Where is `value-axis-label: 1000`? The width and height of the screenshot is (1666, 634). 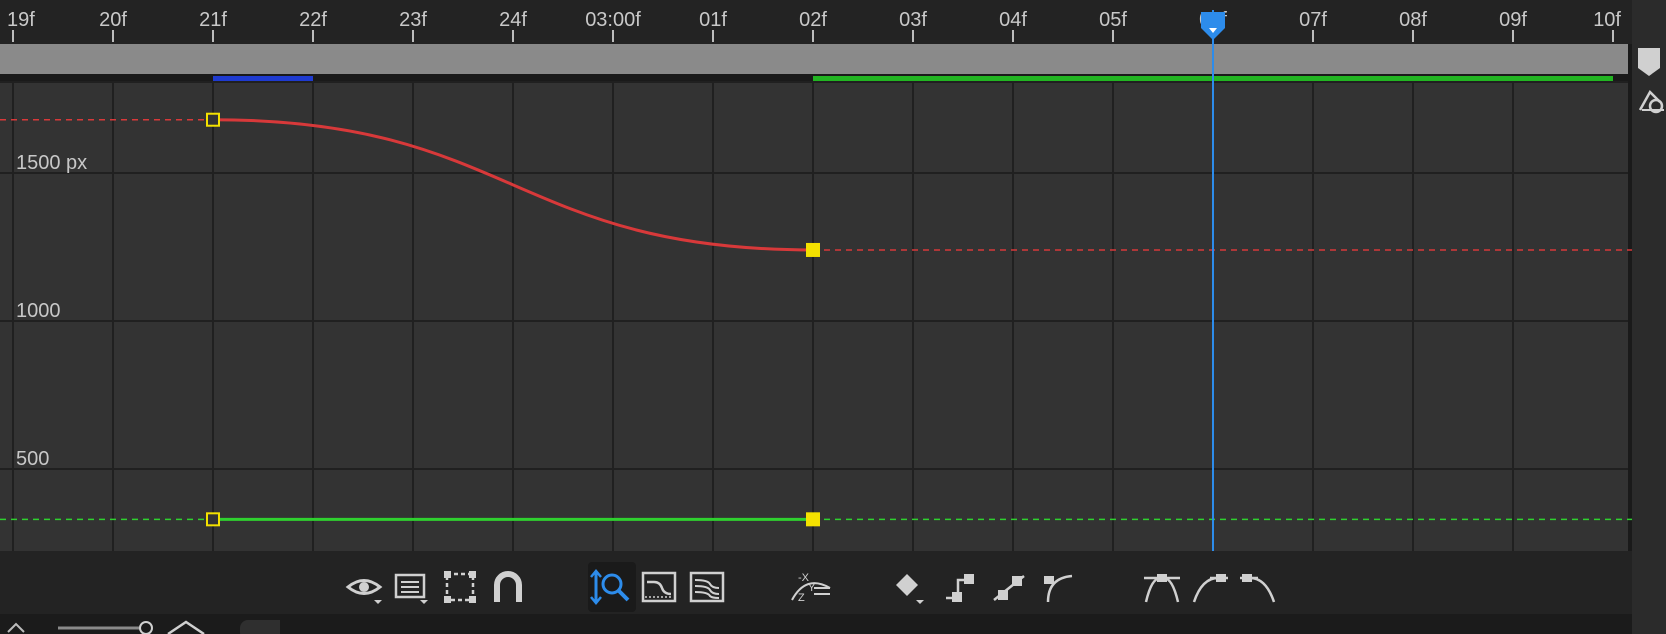
value-axis-label: 1000 is located at coordinates (38, 311).